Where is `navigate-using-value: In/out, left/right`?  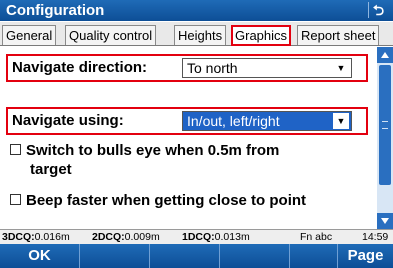 navigate-using-value: In/out, left/right is located at coordinates (233, 121).